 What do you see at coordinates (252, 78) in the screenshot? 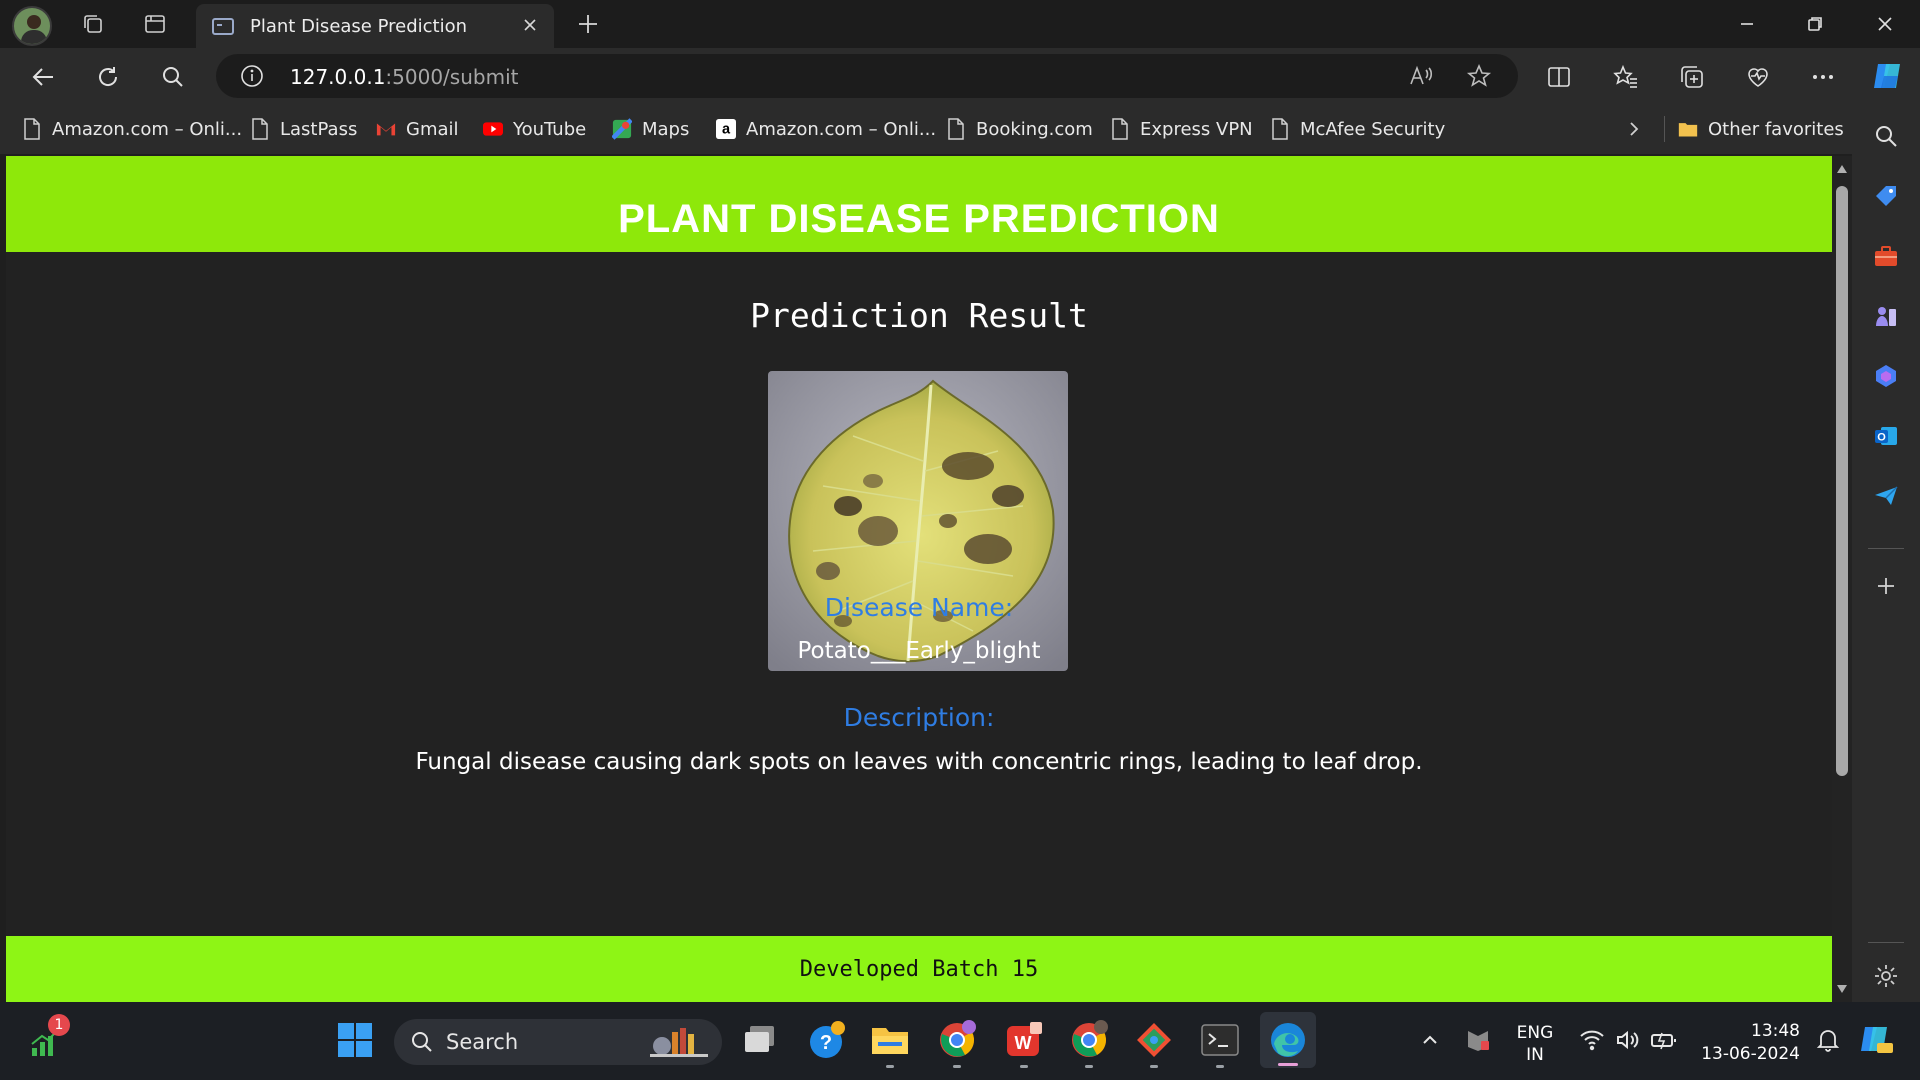
I see `site-info-icon` at bounding box center [252, 78].